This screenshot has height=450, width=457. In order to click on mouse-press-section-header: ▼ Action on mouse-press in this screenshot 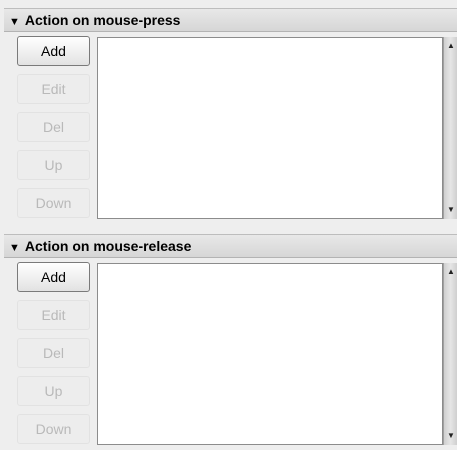, I will do `click(230, 20)`.